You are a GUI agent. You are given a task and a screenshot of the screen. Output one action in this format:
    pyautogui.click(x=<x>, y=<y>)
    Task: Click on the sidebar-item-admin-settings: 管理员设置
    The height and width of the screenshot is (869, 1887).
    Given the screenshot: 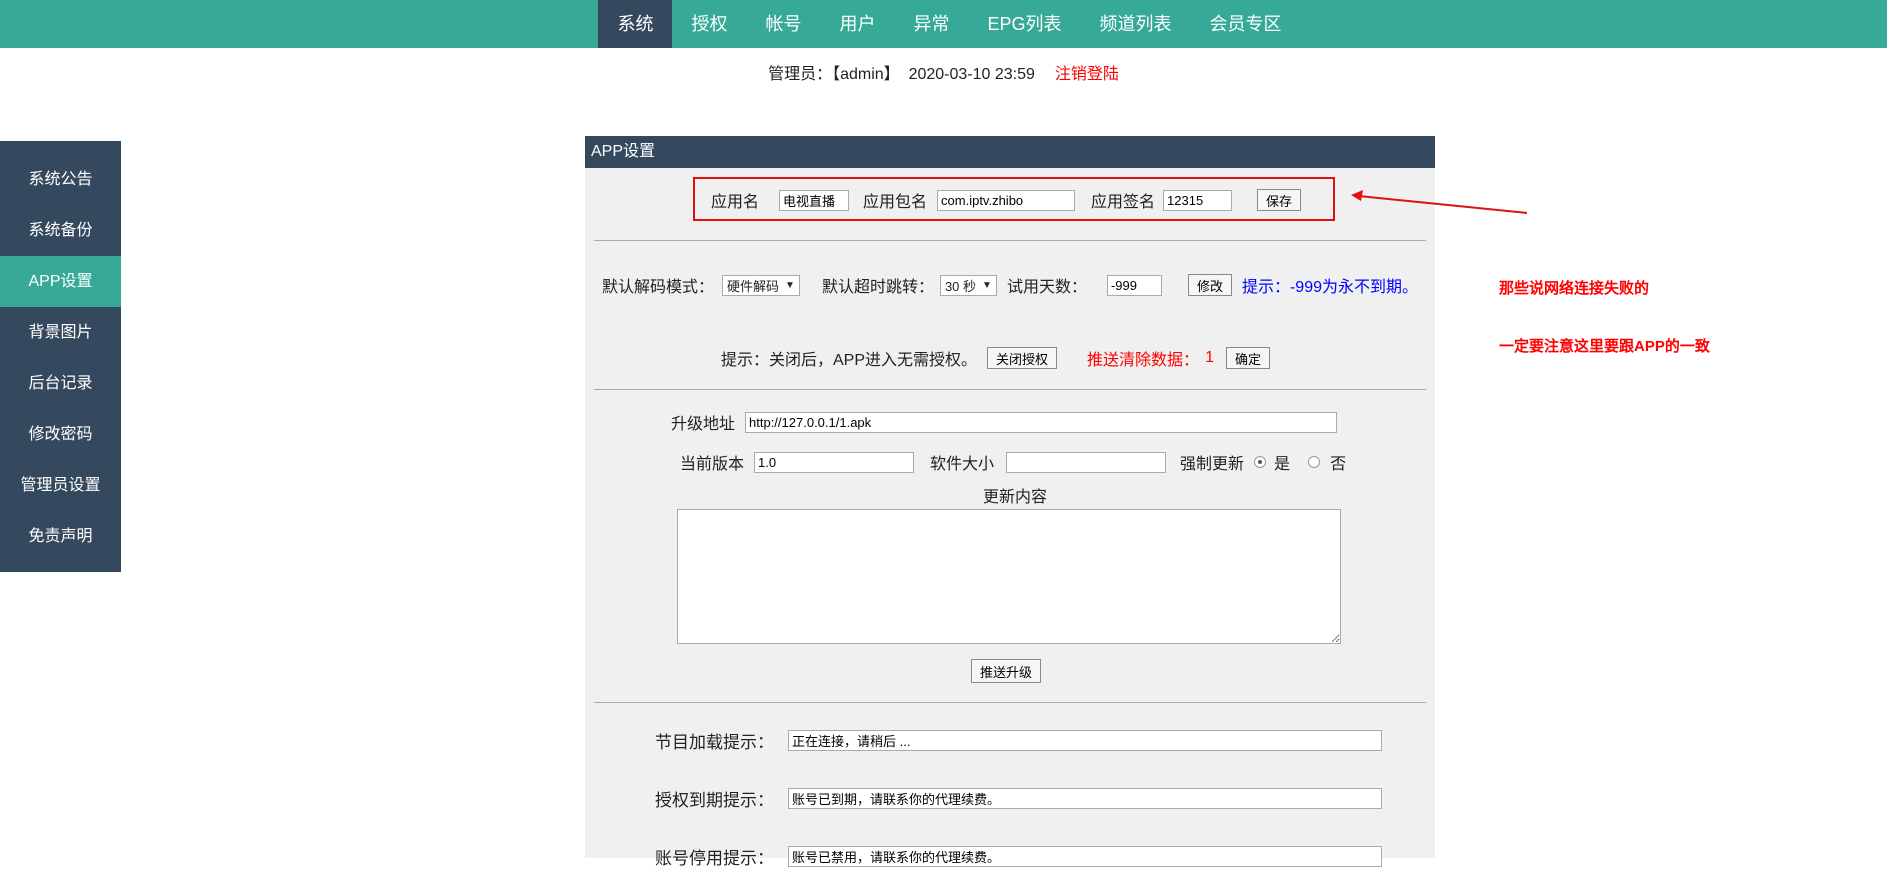 What is the action you would take?
    pyautogui.click(x=60, y=485)
    